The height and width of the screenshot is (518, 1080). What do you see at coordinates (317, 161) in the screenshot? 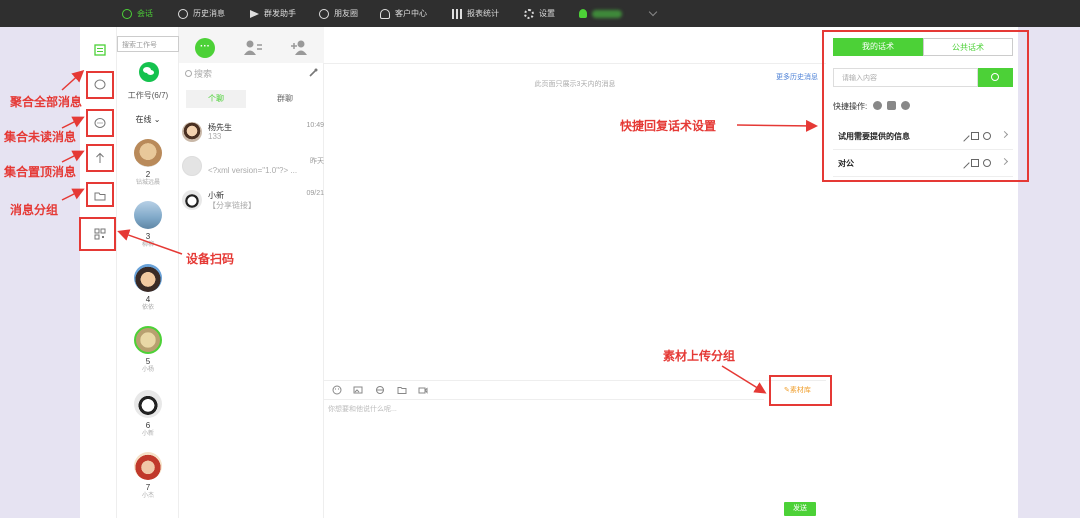
I see `conversation-time: 昨天` at bounding box center [317, 161].